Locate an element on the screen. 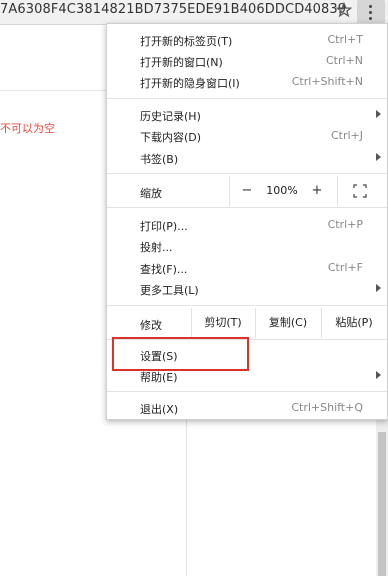 The height and width of the screenshot is (576, 388). menu-item-shortcut: Ctrl+T is located at coordinates (345, 39).